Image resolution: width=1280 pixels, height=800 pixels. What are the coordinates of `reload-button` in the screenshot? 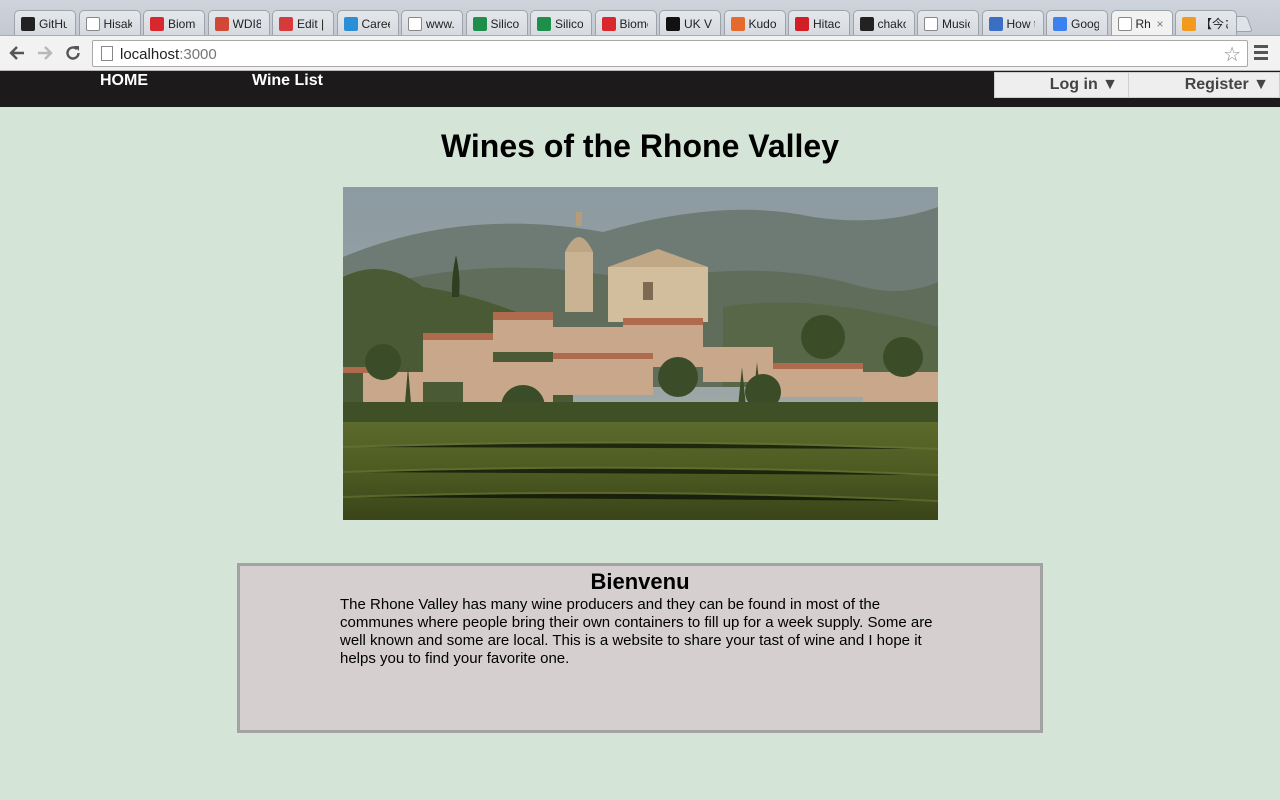 It's located at (73, 53).